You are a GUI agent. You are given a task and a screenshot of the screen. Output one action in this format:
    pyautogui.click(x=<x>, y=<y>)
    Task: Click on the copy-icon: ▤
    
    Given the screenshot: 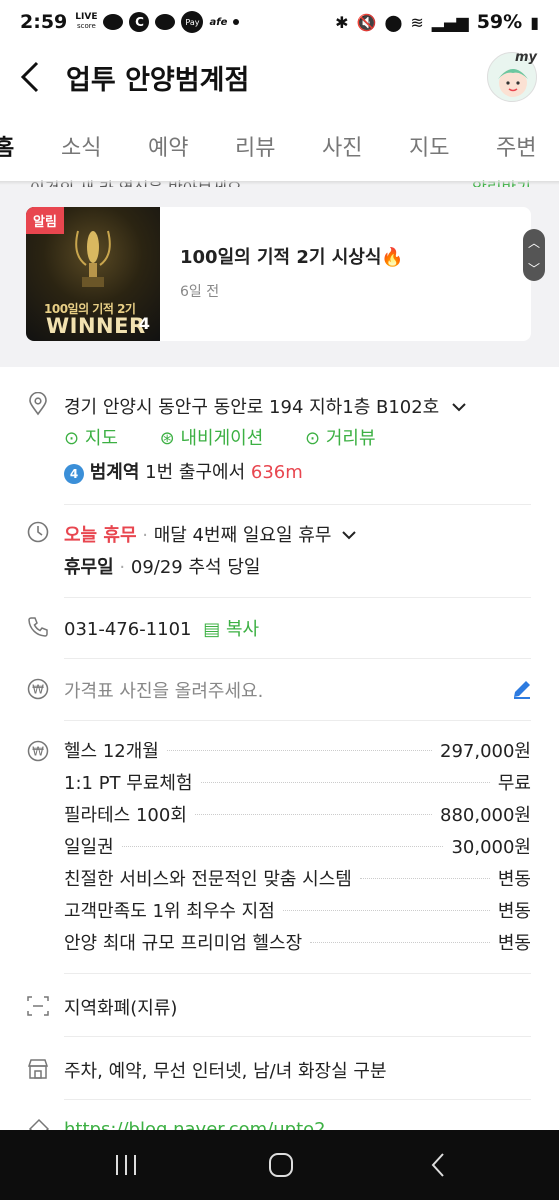 What is the action you would take?
    pyautogui.click(x=212, y=629)
    